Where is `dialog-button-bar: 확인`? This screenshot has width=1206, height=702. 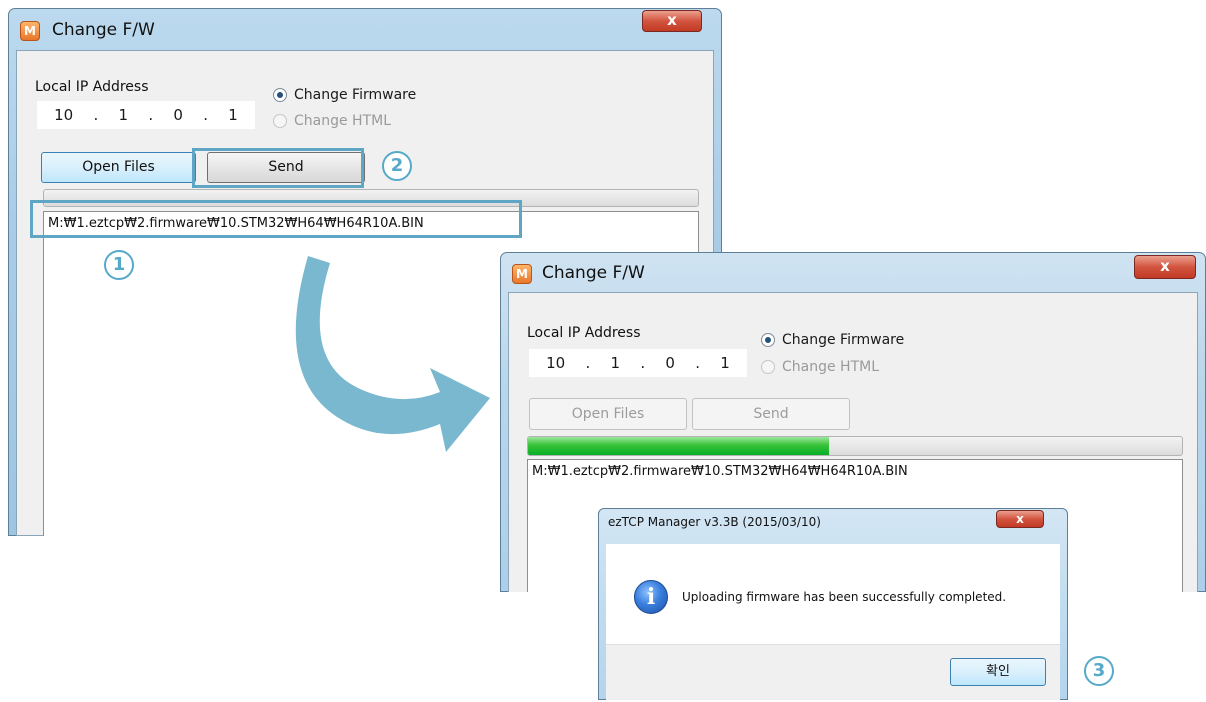 dialog-button-bar: 확인 is located at coordinates (833, 672).